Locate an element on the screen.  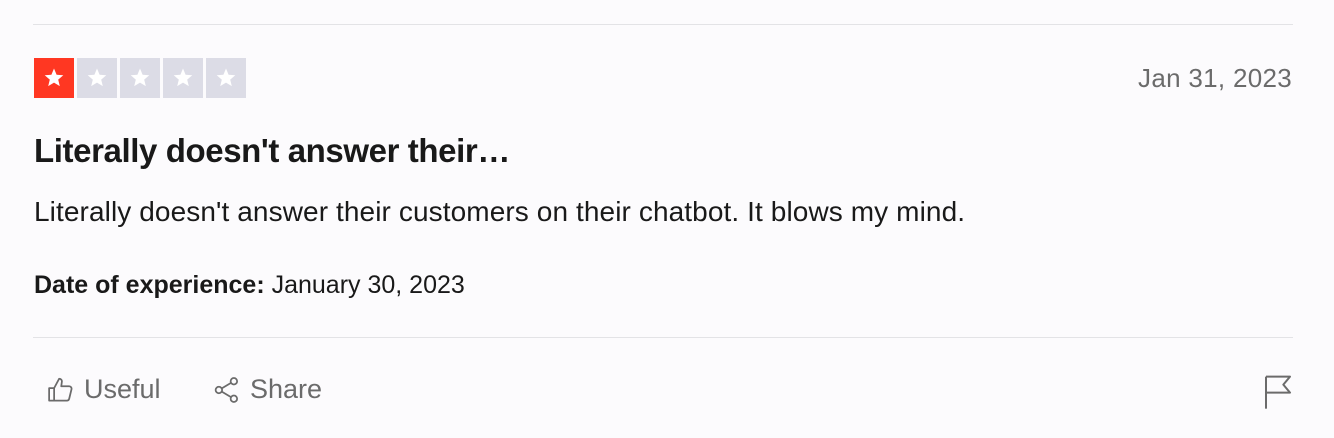
useful-button: Useful is located at coordinates (103, 389).